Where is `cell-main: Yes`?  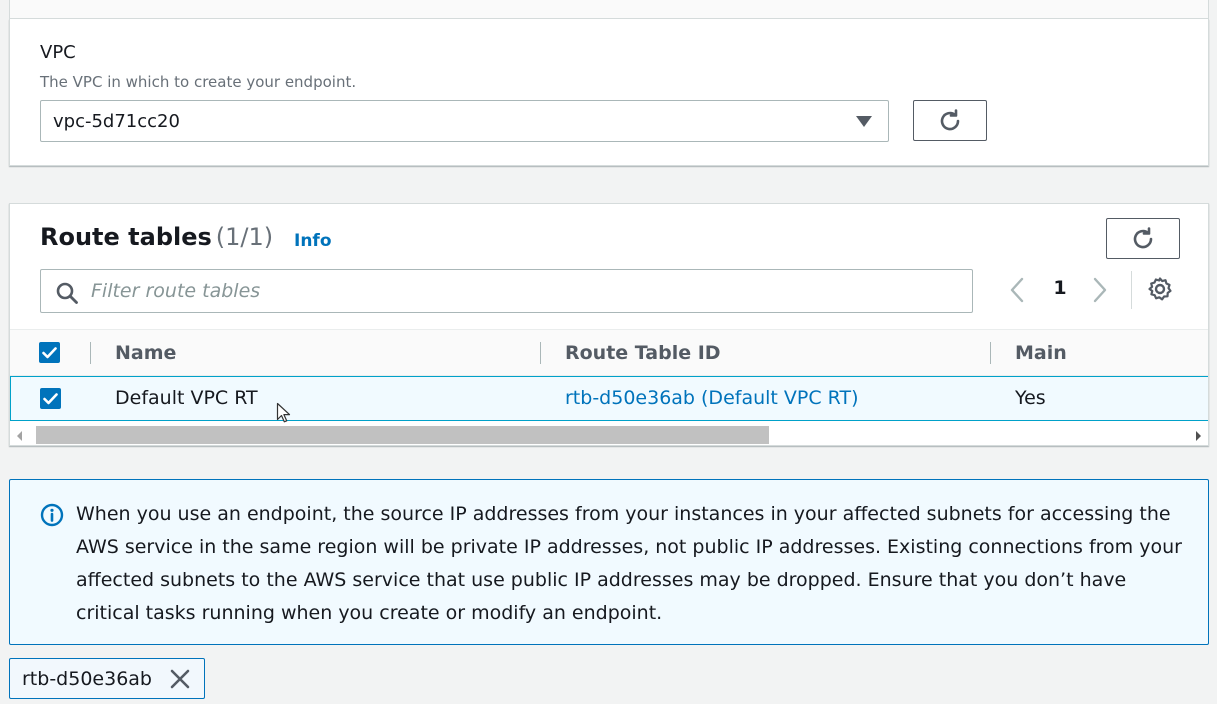 cell-main: Yes is located at coordinates (1030, 398).